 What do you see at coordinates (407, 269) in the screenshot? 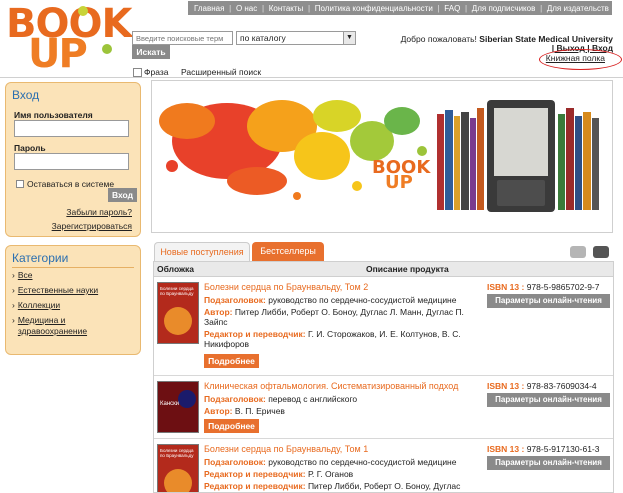
I see `col-description: Описание продукта` at bounding box center [407, 269].